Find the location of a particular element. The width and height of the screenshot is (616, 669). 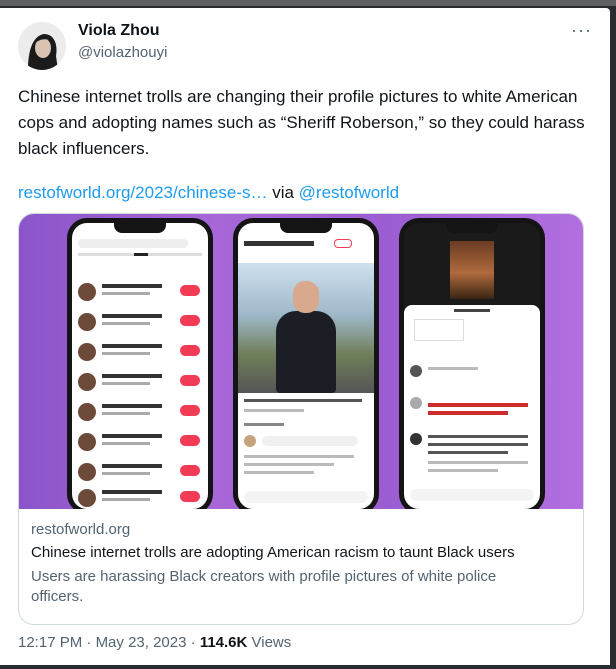

ellipsis-icon: ··· is located at coordinates (581, 30).